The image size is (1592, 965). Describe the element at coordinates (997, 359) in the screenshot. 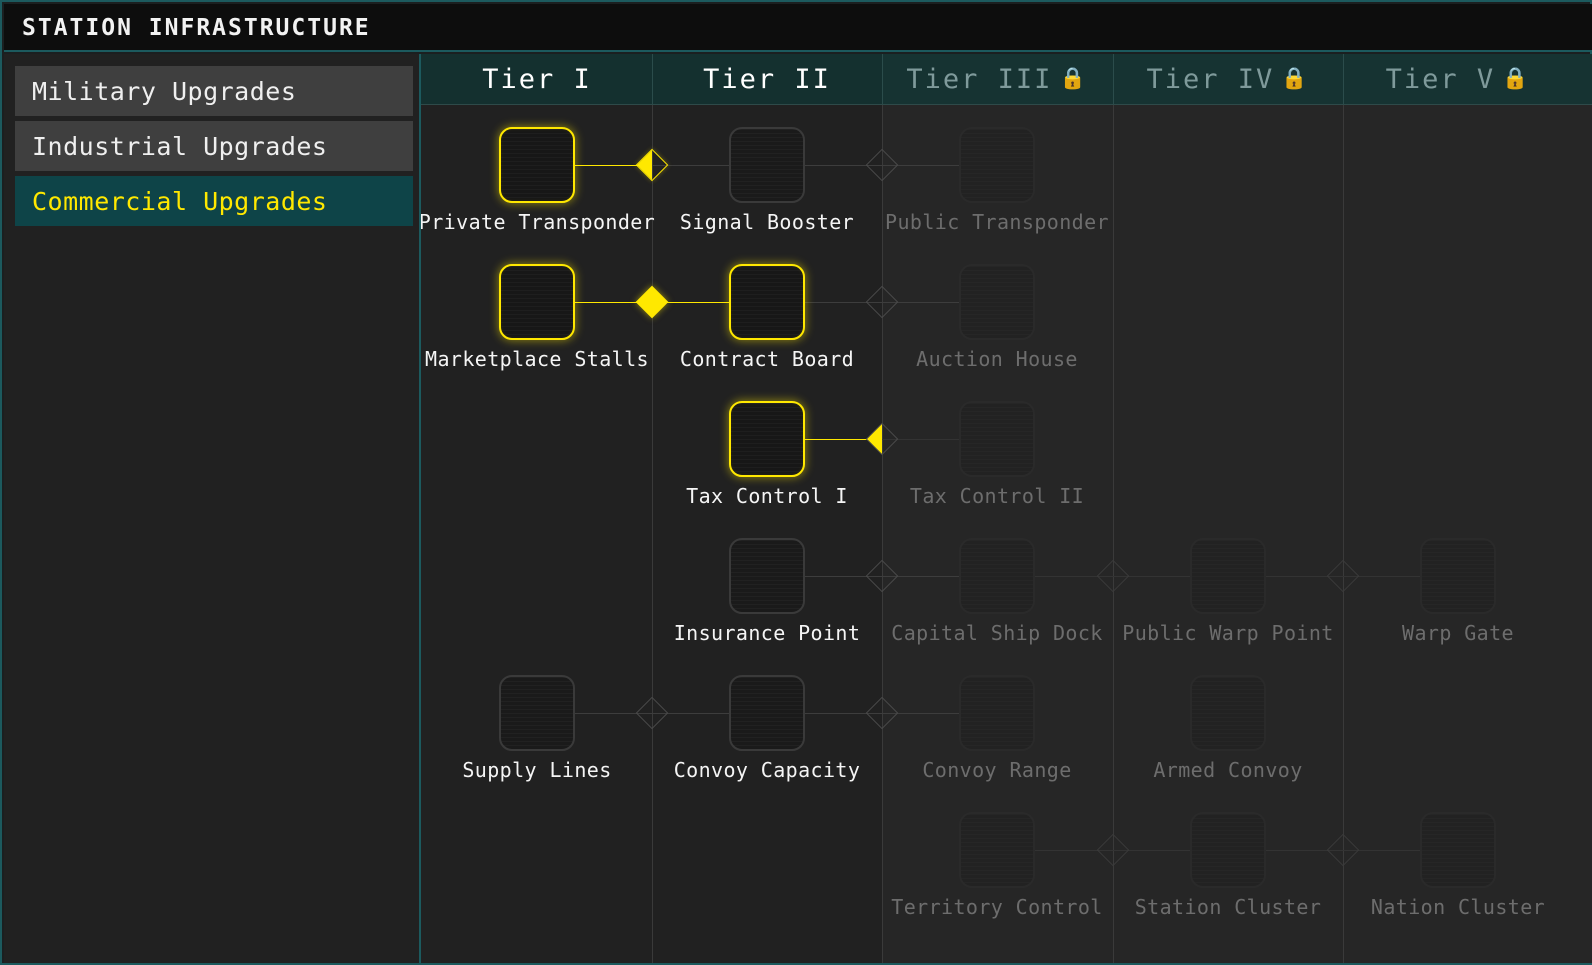

I see `upgrade-node-label: Auction House` at that location.